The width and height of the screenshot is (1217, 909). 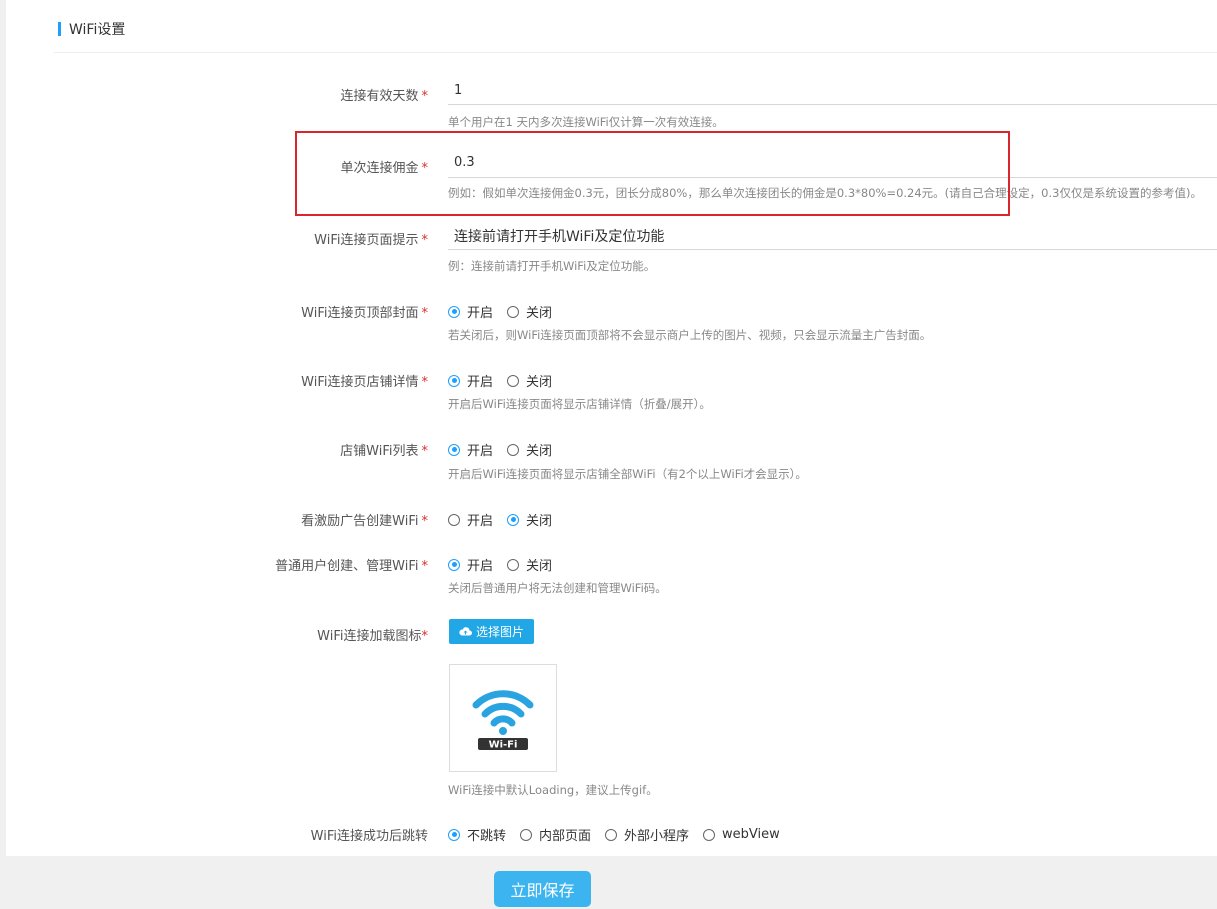 I want to click on select-image-button: 选择图片, so click(x=491, y=631).